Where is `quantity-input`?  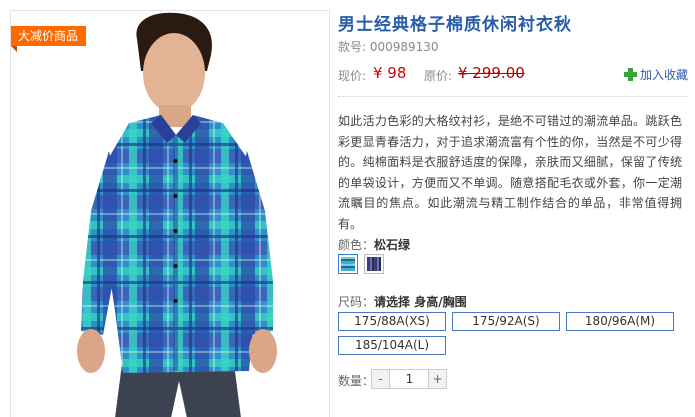
quantity-input is located at coordinates (409, 379).